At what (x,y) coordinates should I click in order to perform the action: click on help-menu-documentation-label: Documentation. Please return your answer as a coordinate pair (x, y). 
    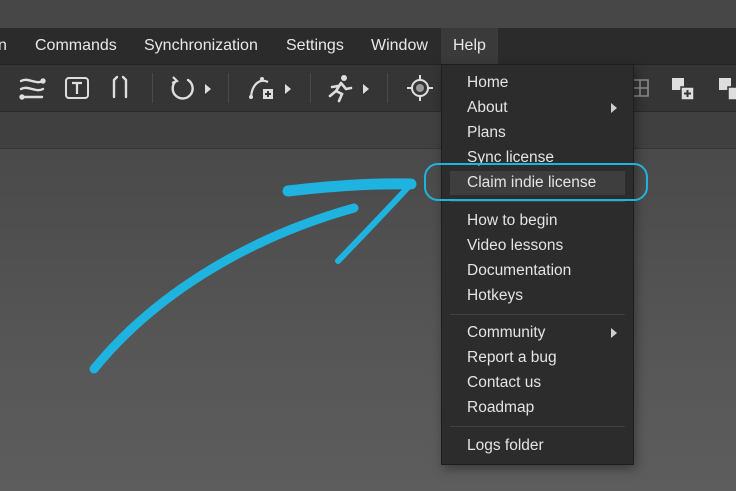
    Looking at the image, I should click on (519, 270).